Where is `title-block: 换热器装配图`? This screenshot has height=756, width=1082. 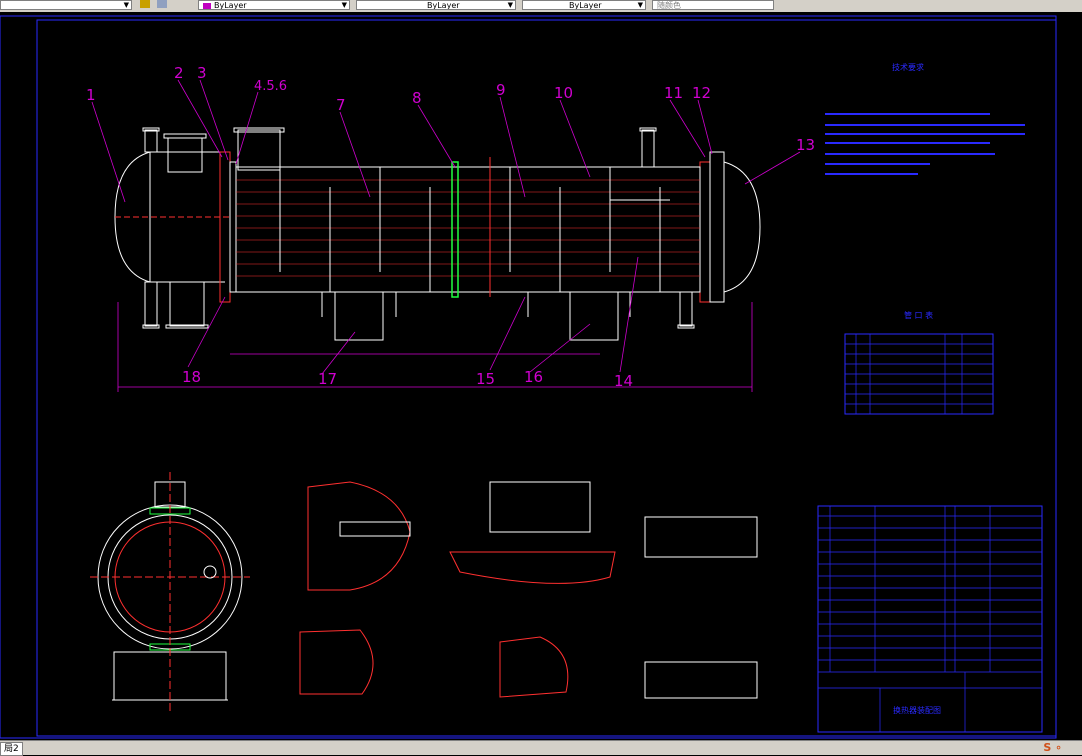
title-block: 换热器装配图 is located at coordinates (930, 619).